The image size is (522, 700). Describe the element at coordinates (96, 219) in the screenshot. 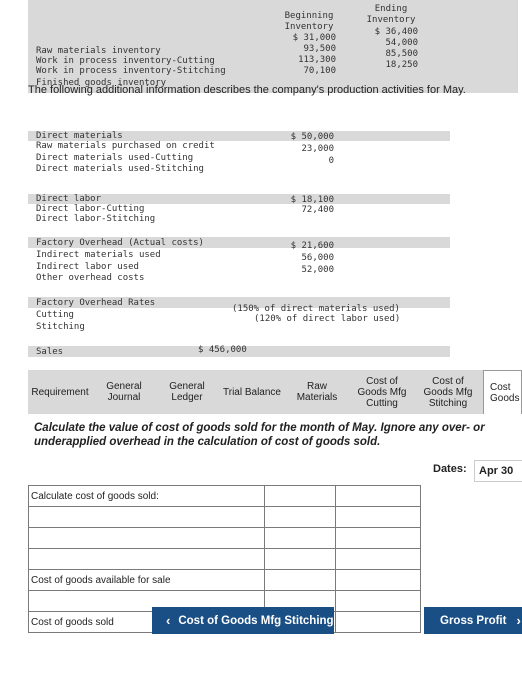

I see `dl-row-label: Direct labor-Stitching` at that location.